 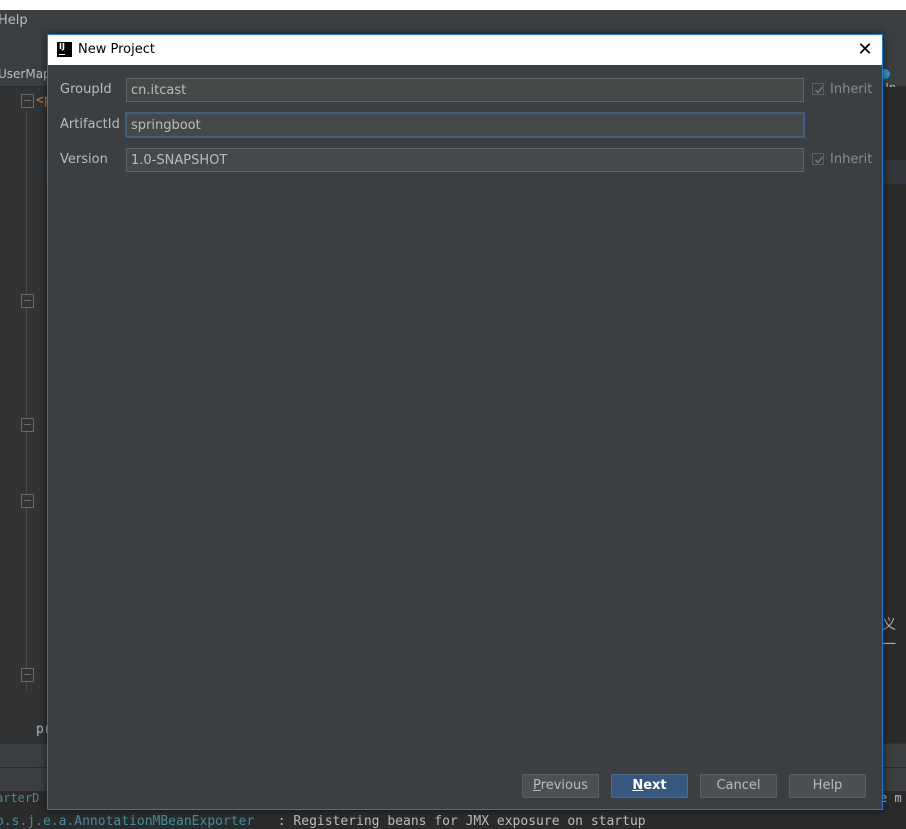 What do you see at coordinates (84, 159) in the screenshot?
I see `version-label: Version` at bounding box center [84, 159].